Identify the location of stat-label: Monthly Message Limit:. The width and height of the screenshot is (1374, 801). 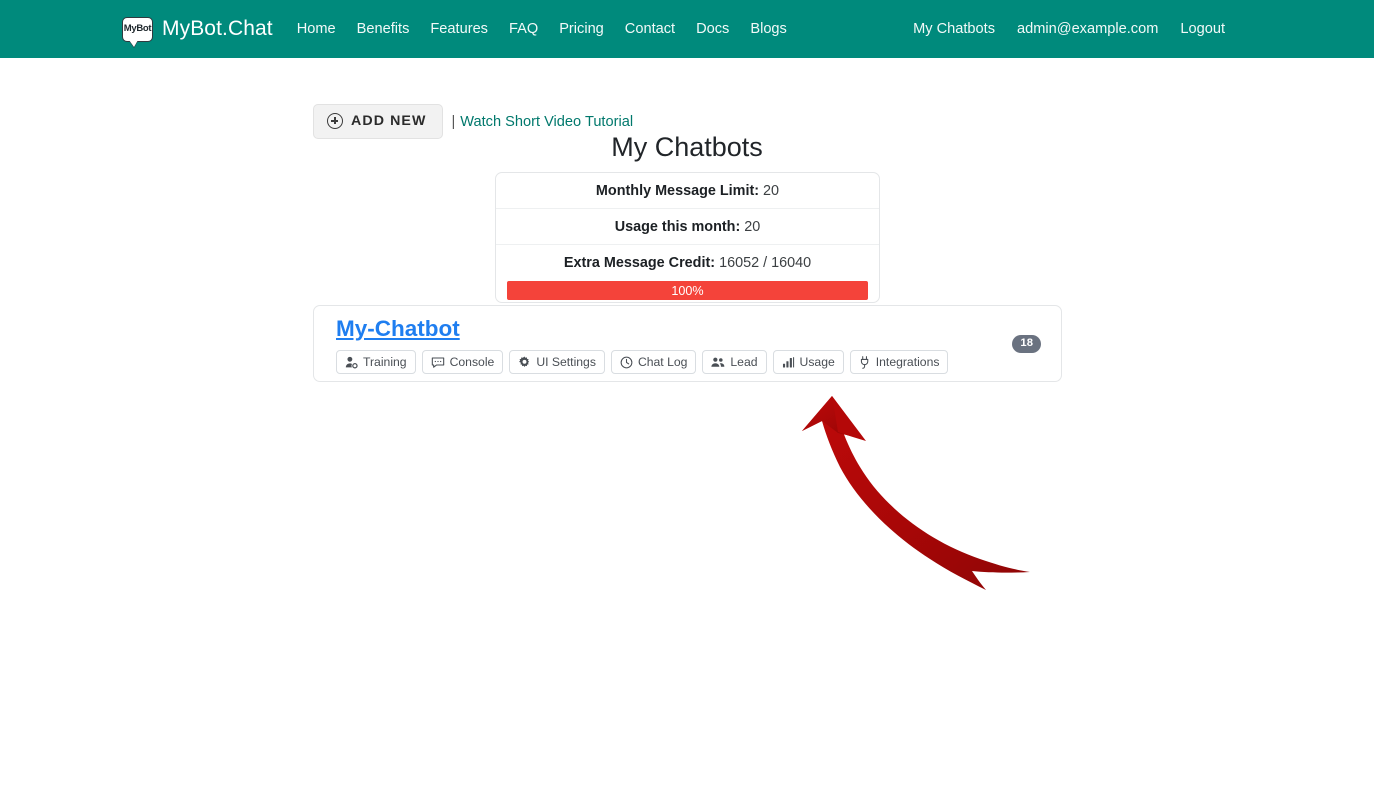
(677, 190).